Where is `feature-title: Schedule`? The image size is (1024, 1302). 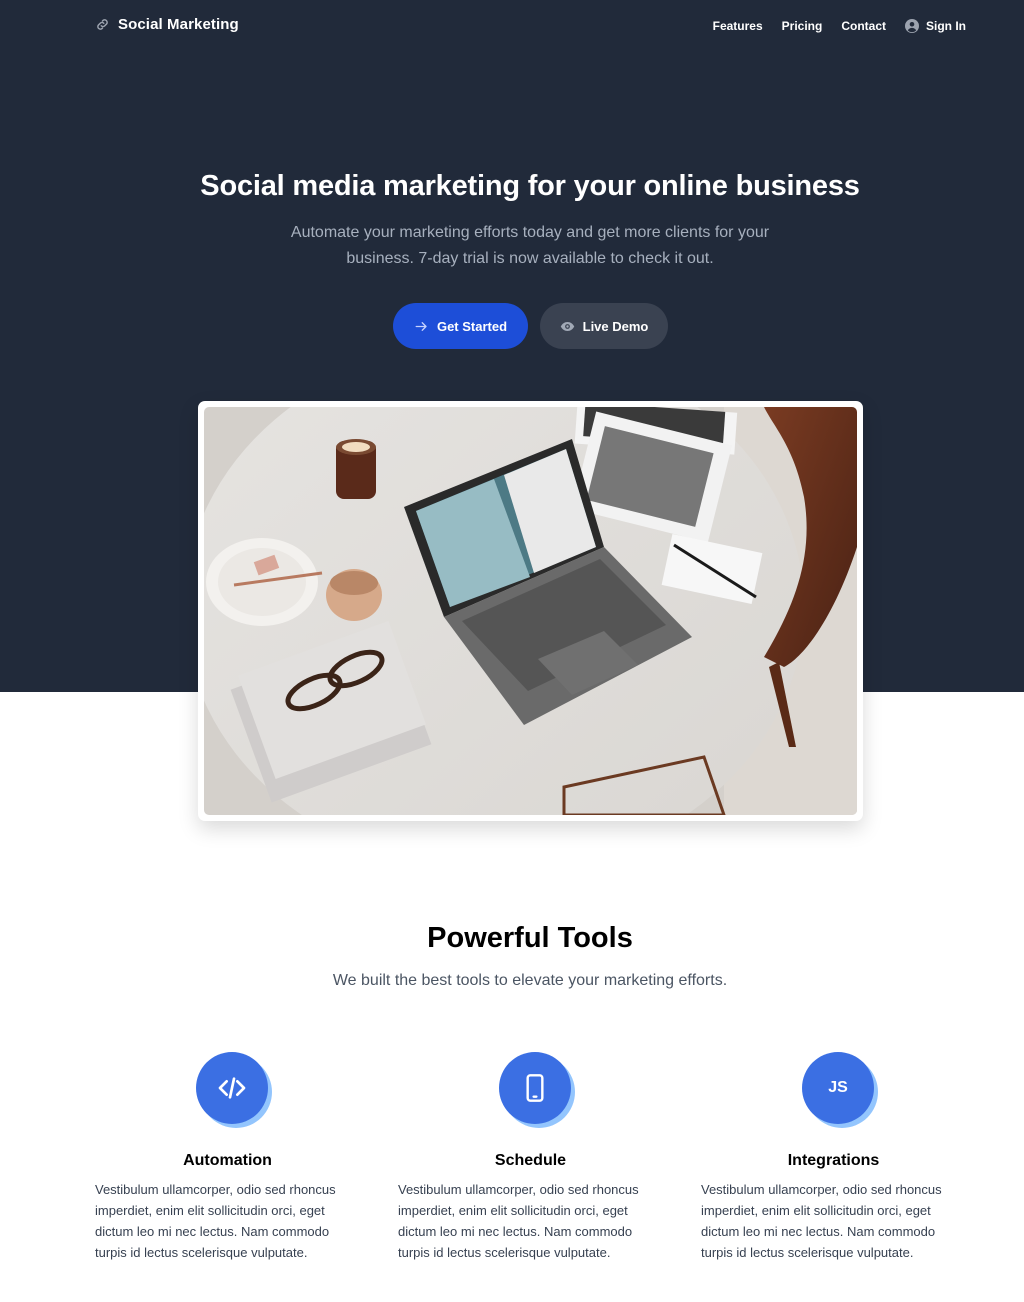
feature-title: Schedule is located at coordinates (530, 1160).